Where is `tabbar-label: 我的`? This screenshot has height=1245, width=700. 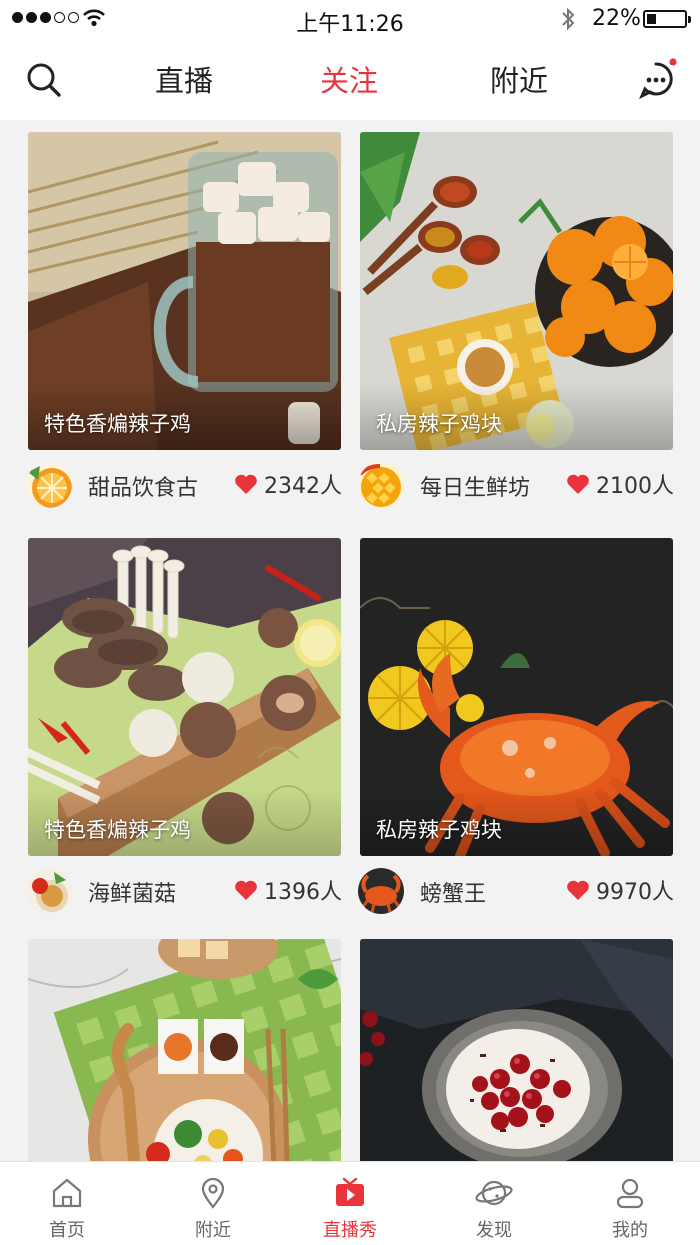 tabbar-label: 我的 is located at coordinates (630, 1230).